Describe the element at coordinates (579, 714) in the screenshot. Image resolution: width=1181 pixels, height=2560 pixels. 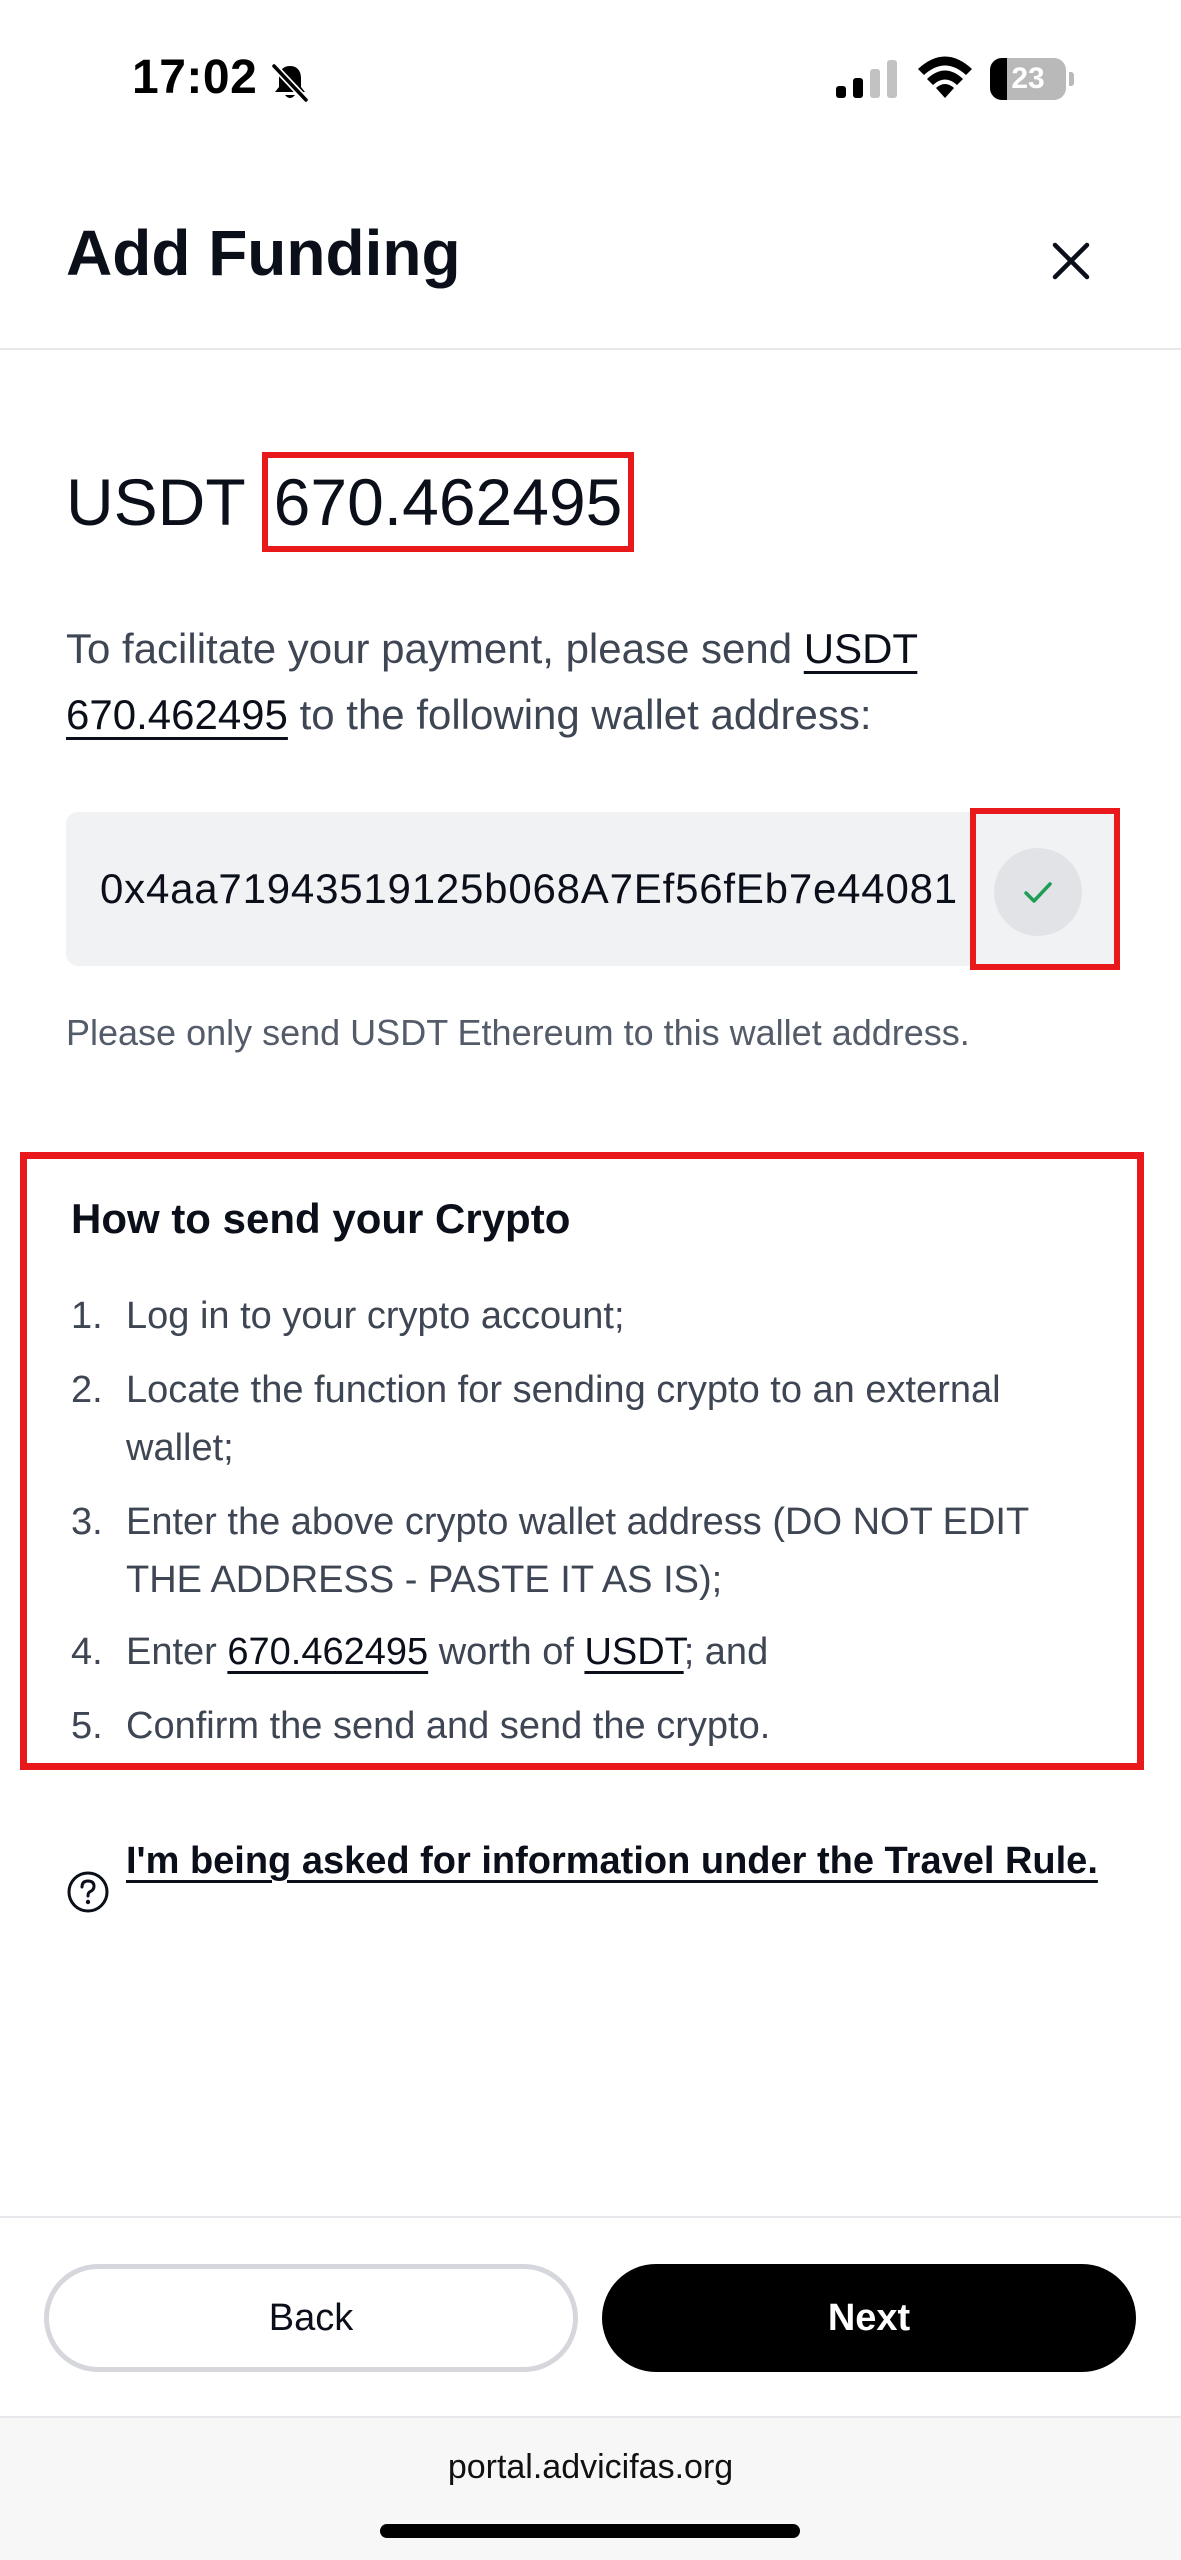
I see `desc-suffix: to the following wallet address:` at that location.